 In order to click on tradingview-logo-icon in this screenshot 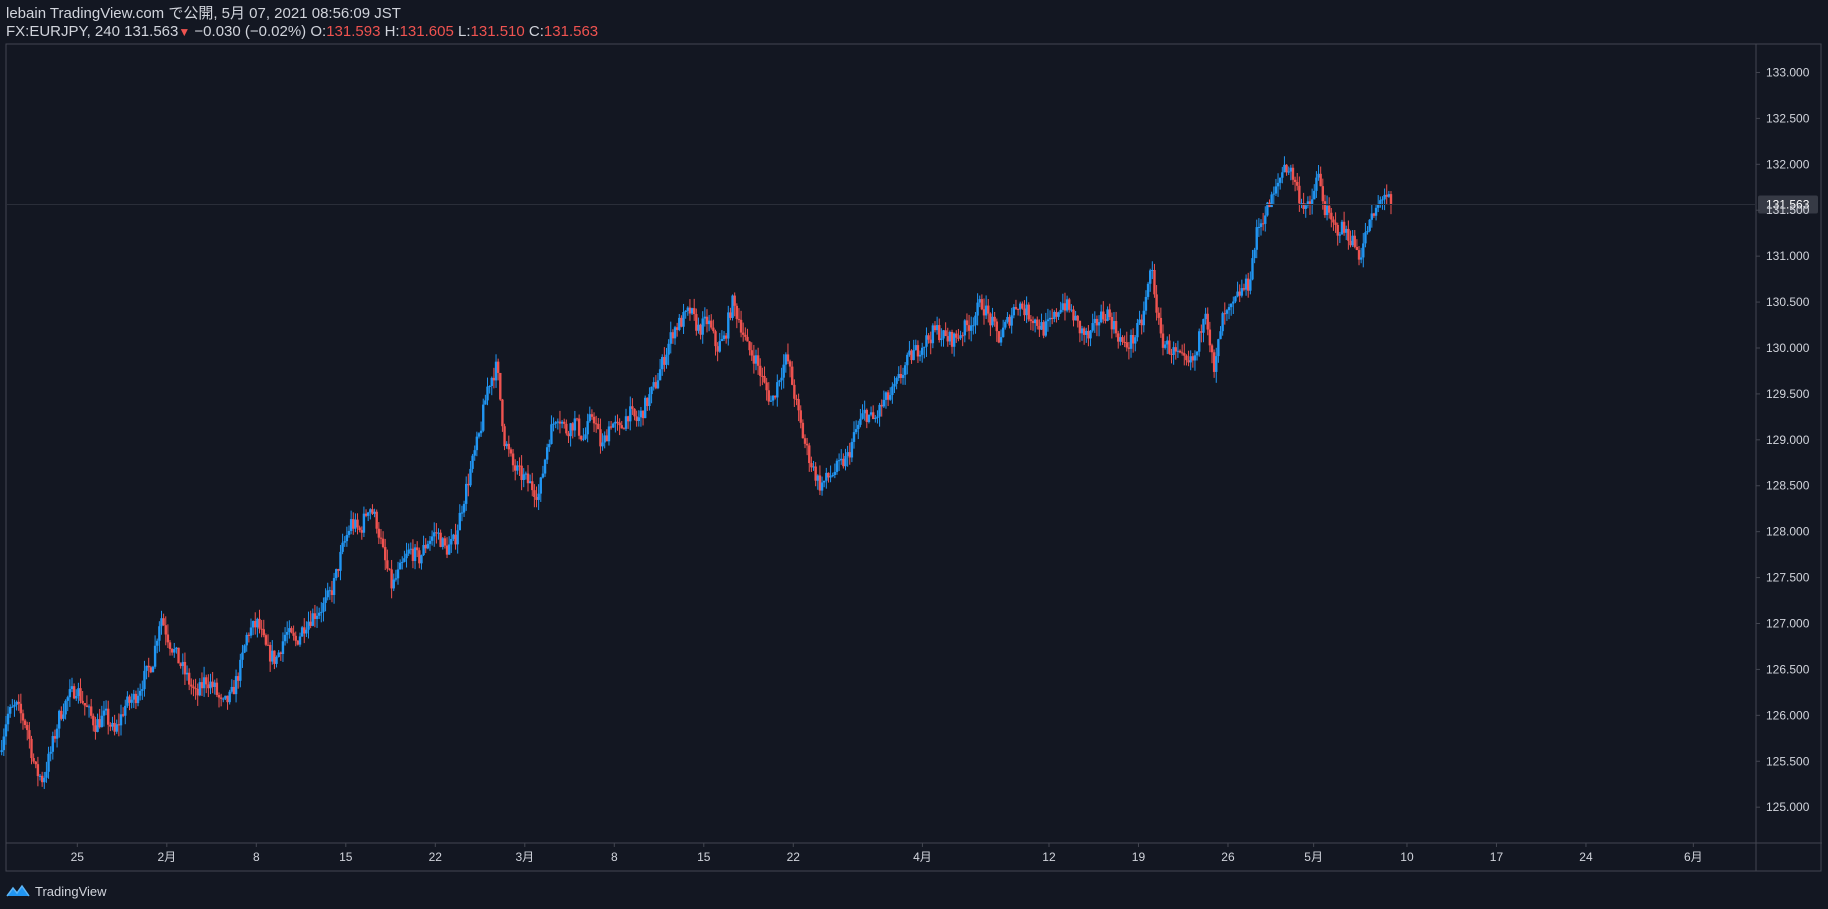, I will do `click(18, 890)`.